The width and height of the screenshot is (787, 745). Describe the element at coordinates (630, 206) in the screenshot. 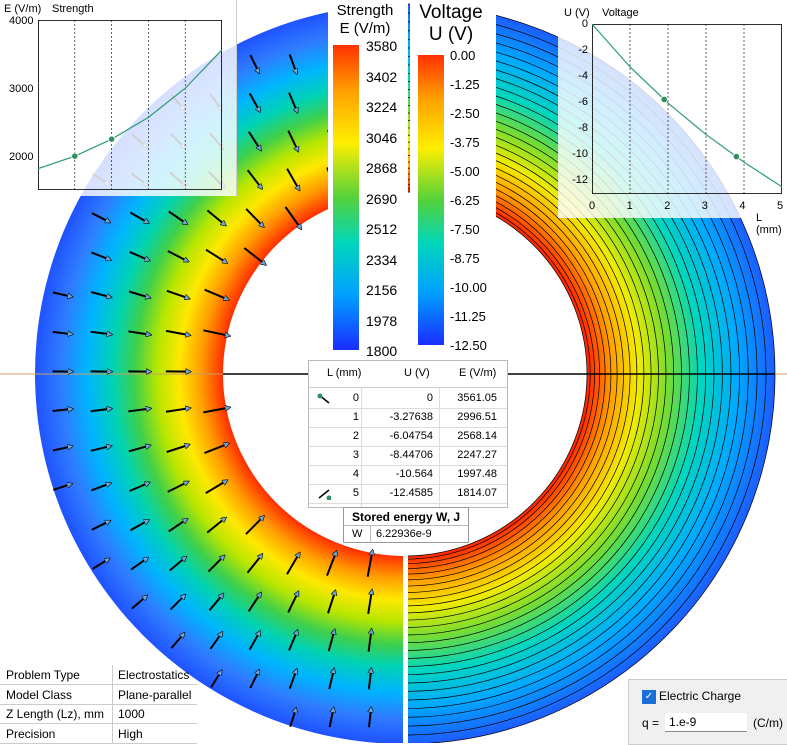

I see `voltage-xtick: 1` at that location.